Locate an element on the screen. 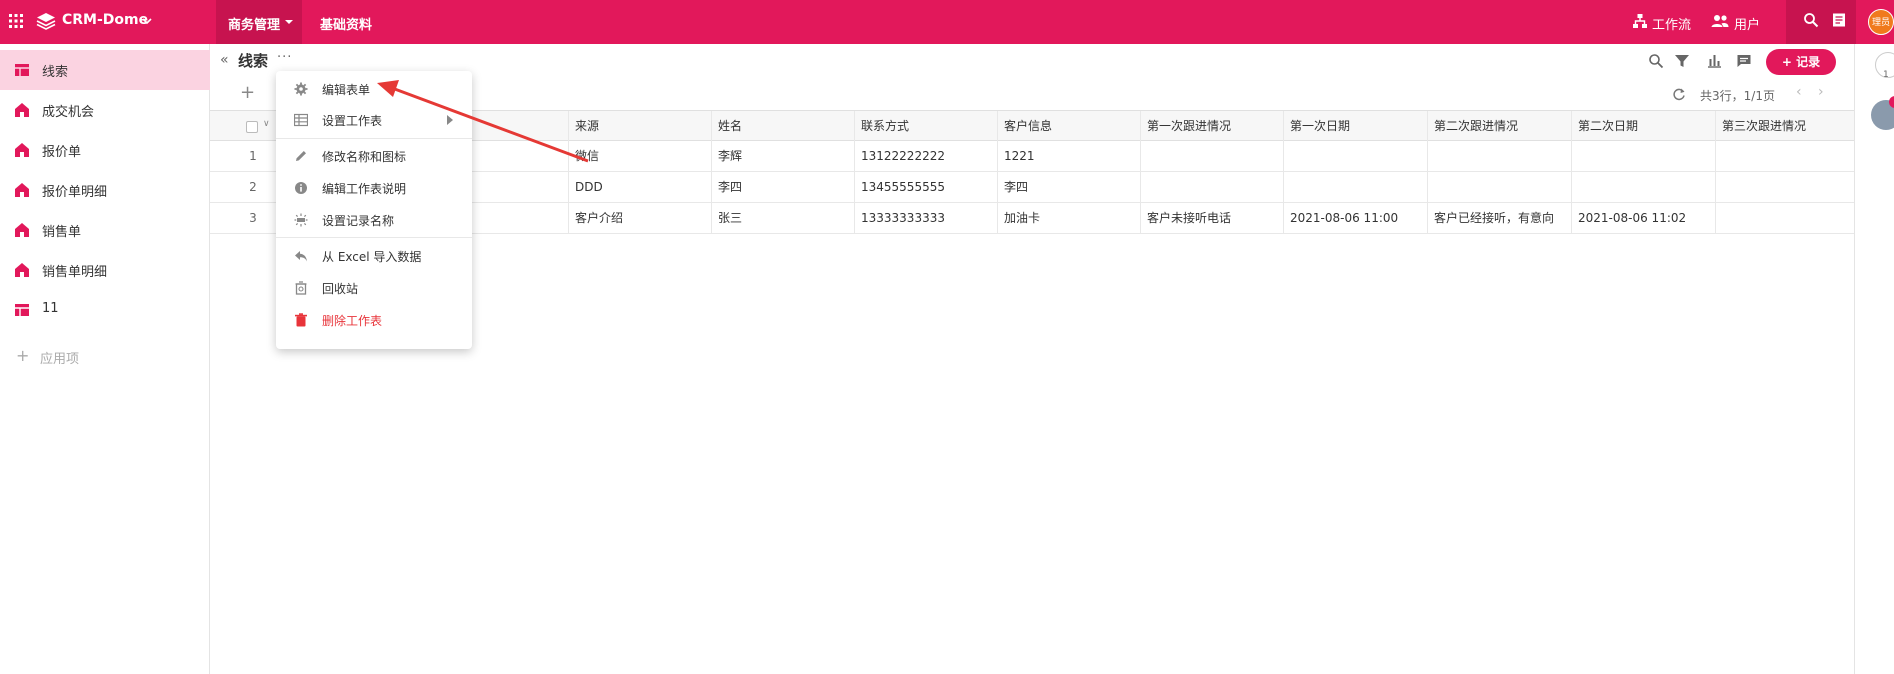 The width and height of the screenshot is (1894, 674). menu-item-label: 编辑工作表说明 is located at coordinates (364, 189).